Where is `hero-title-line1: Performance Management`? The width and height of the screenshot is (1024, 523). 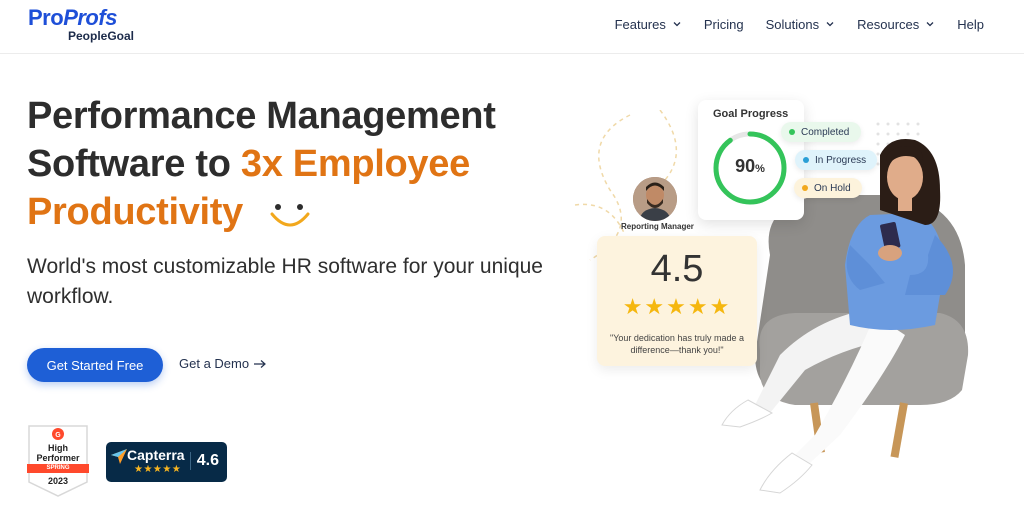
hero-title-line1: Performance Management is located at coordinates (261, 116).